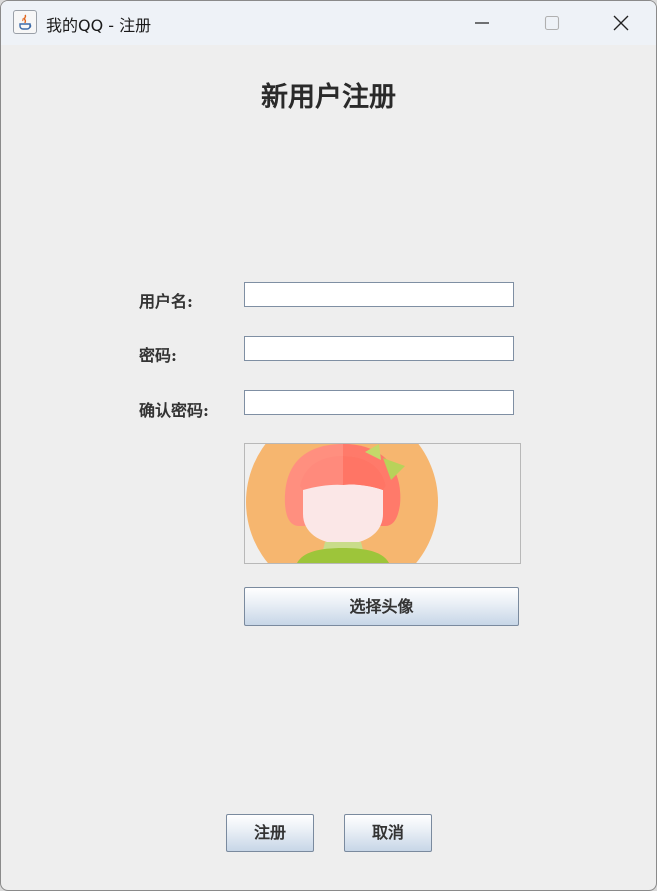  What do you see at coordinates (166, 301) in the screenshot?
I see `username-label: 用户名:` at bounding box center [166, 301].